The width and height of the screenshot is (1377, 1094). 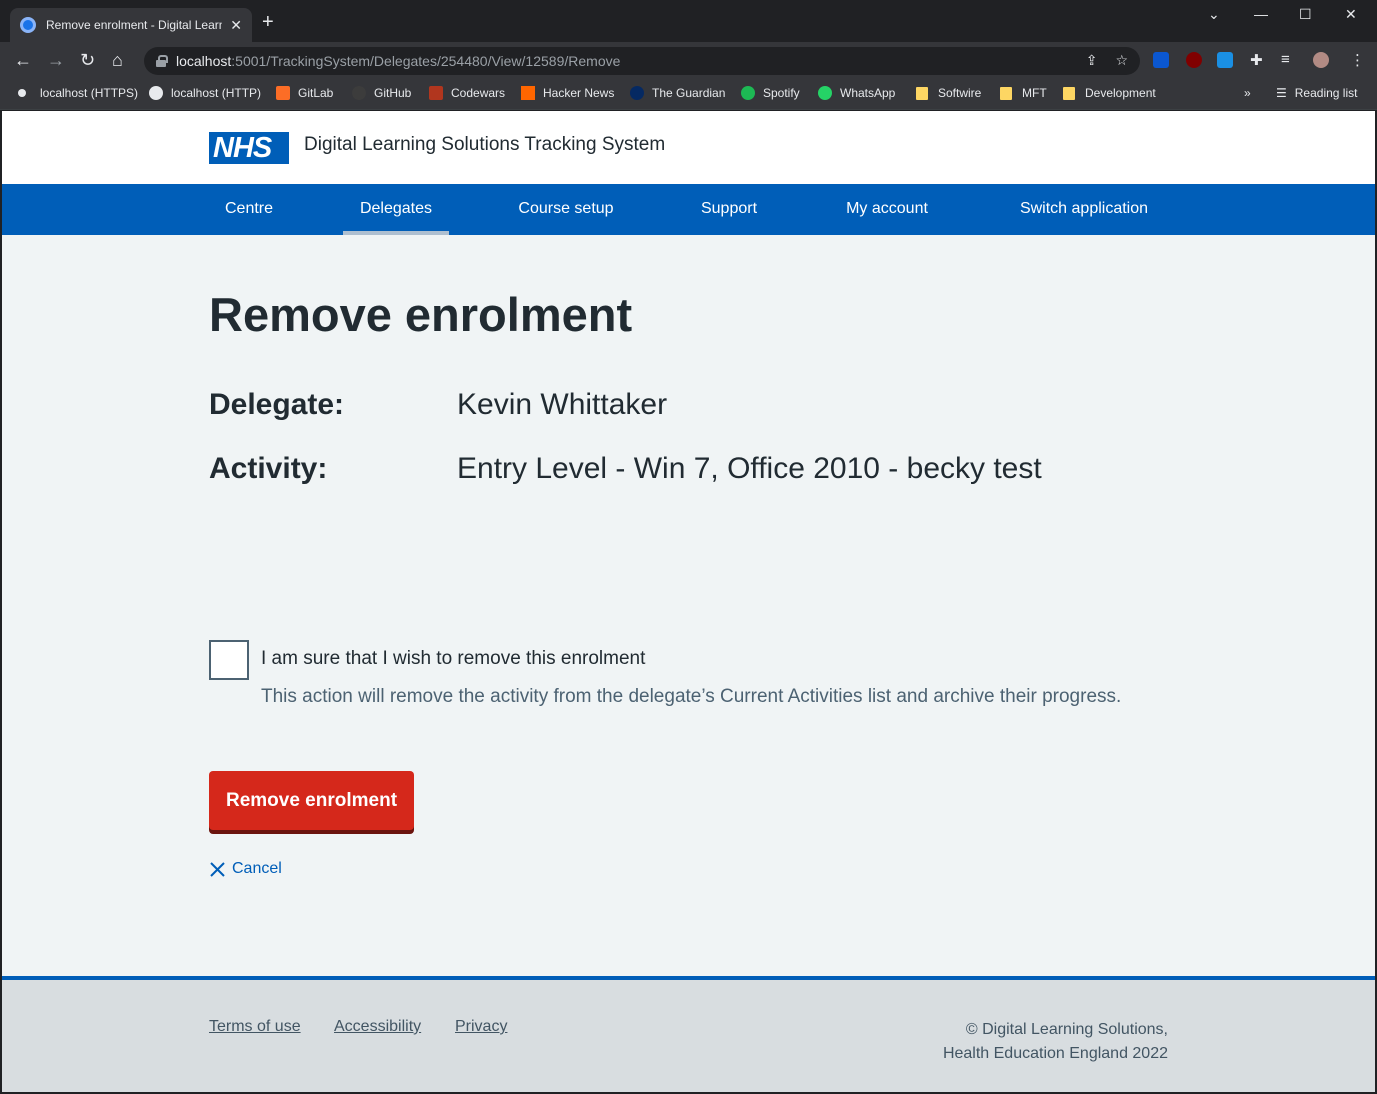 I want to click on nav-item-support: Support, so click(x=729, y=209).